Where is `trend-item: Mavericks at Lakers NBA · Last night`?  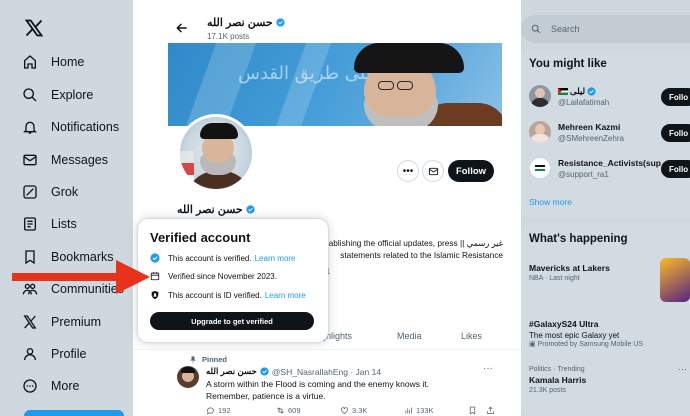 trend-item: Mavericks at Lakers NBA · Last night is located at coordinates (569, 271).